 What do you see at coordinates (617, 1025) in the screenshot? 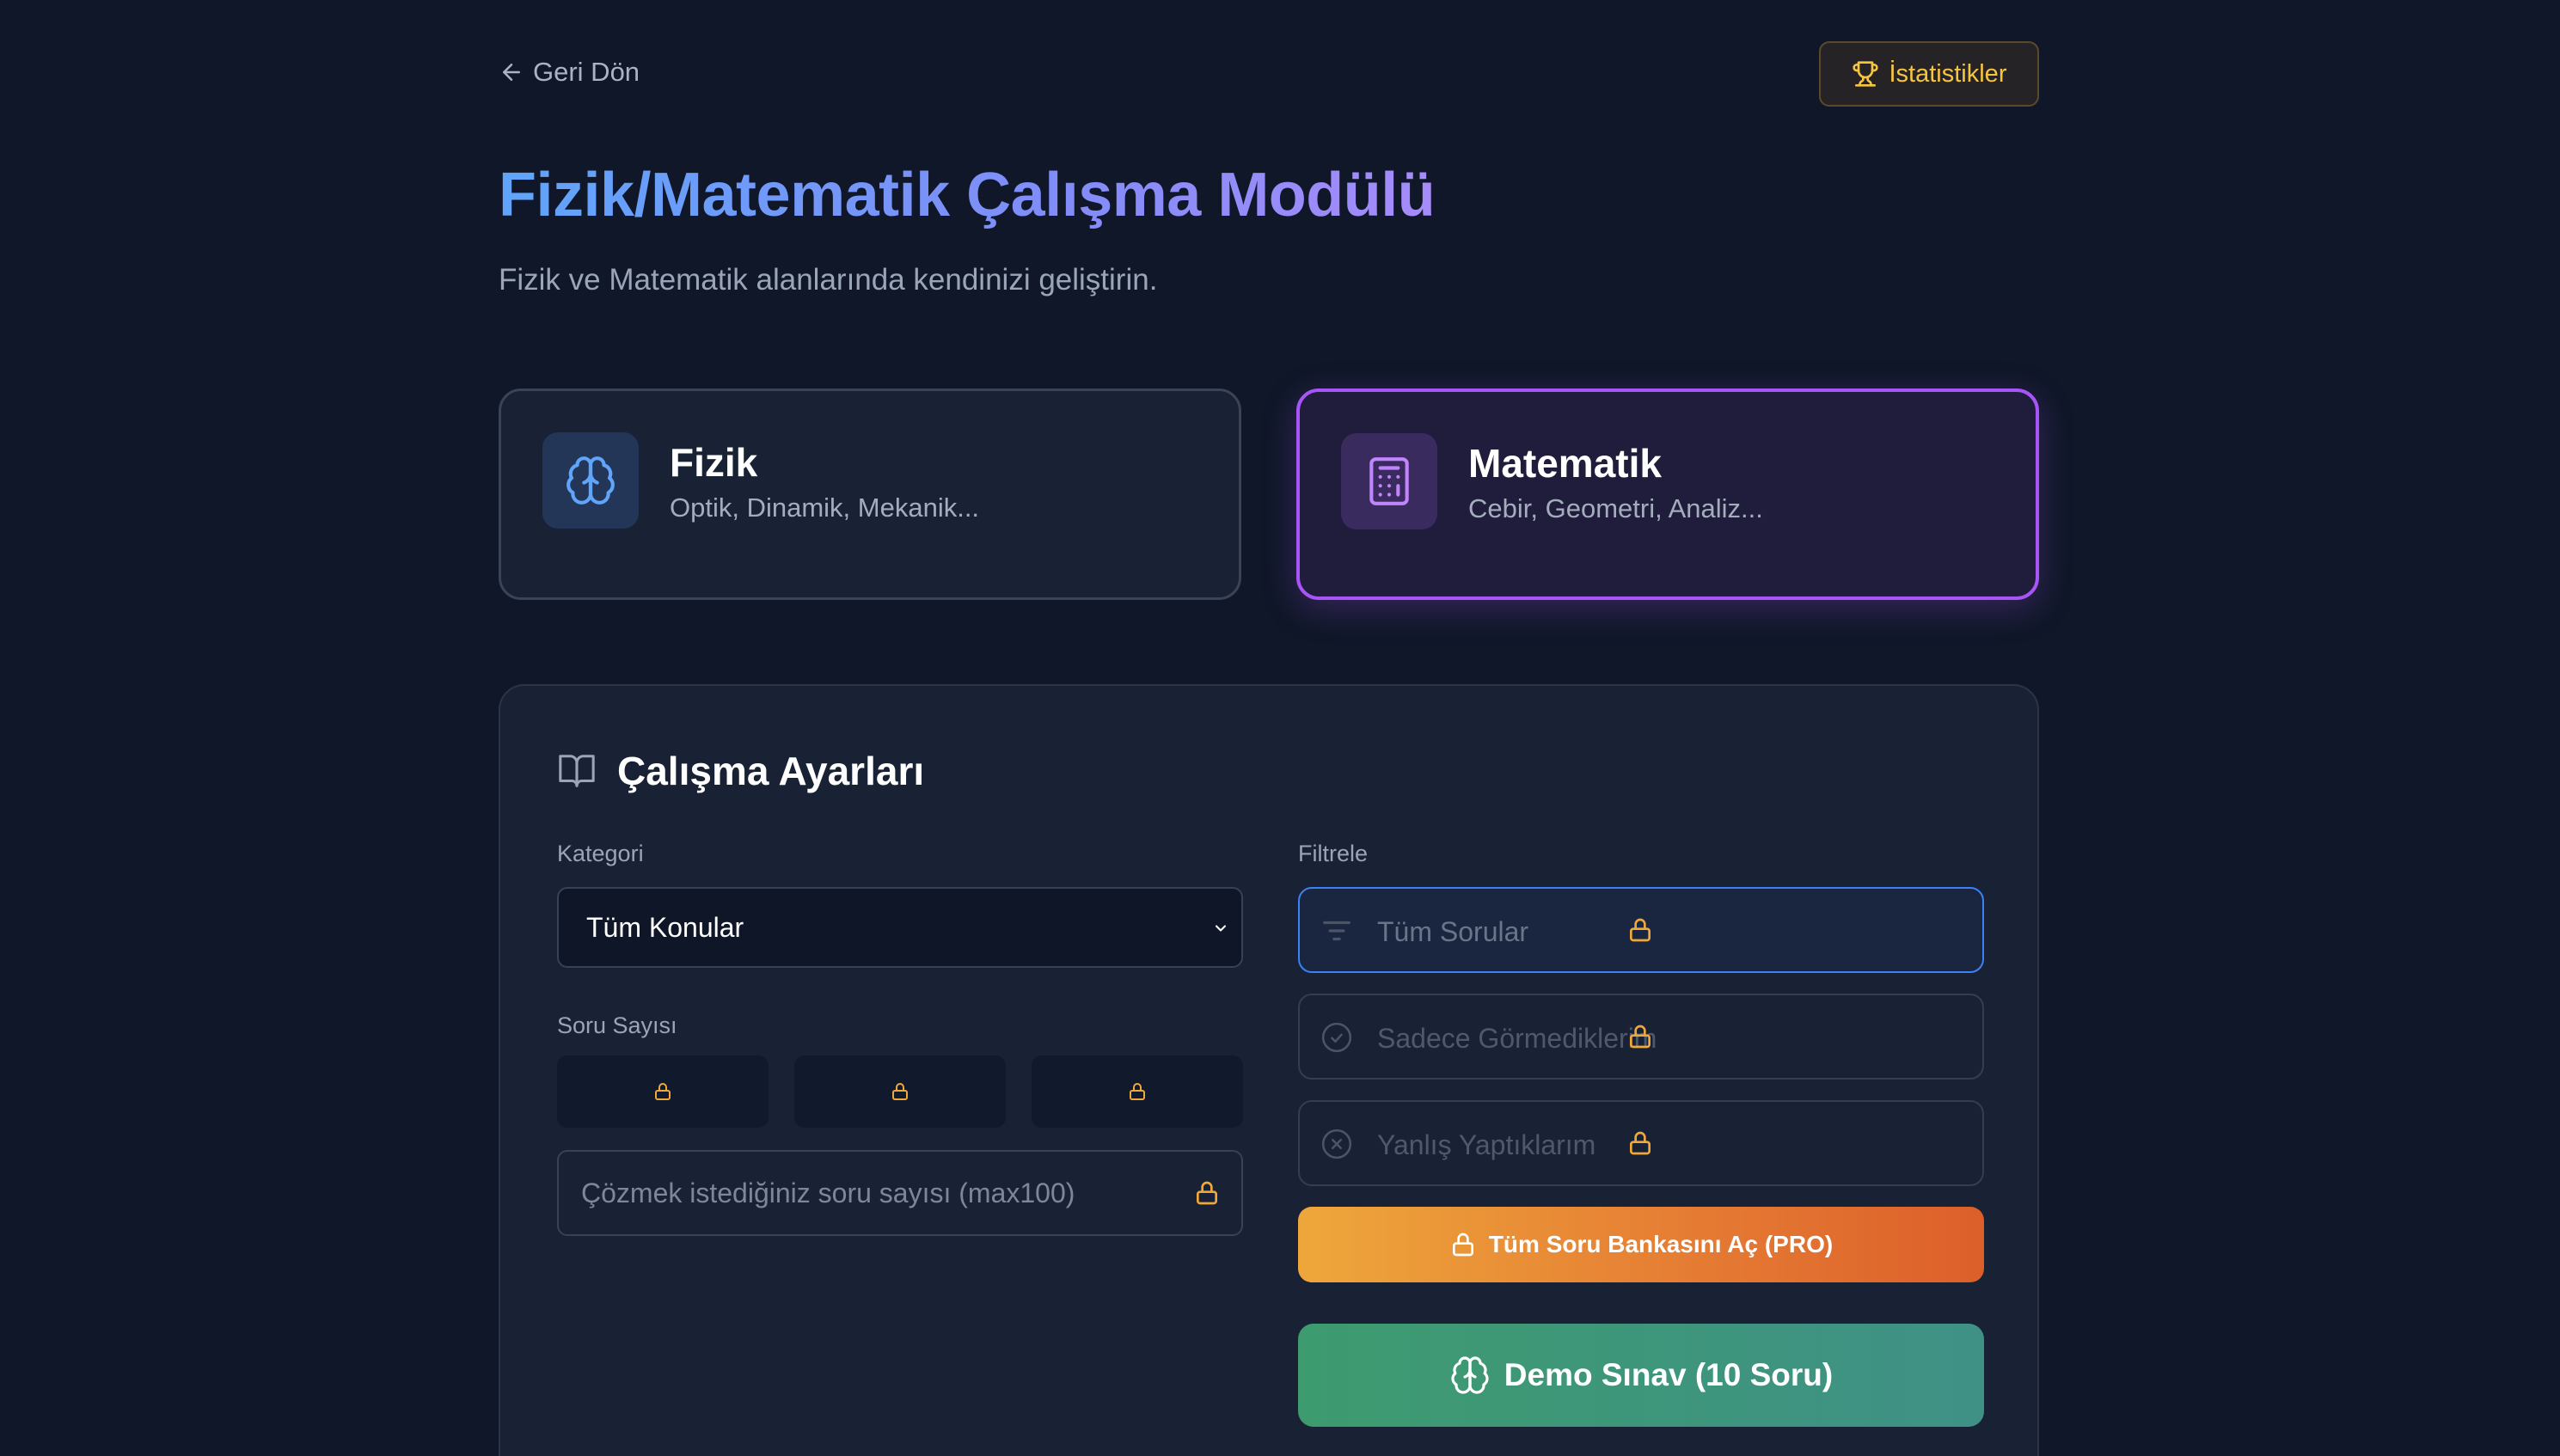
I see `question-count-label: Soru Sayısı` at bounding box center [617, 1025].